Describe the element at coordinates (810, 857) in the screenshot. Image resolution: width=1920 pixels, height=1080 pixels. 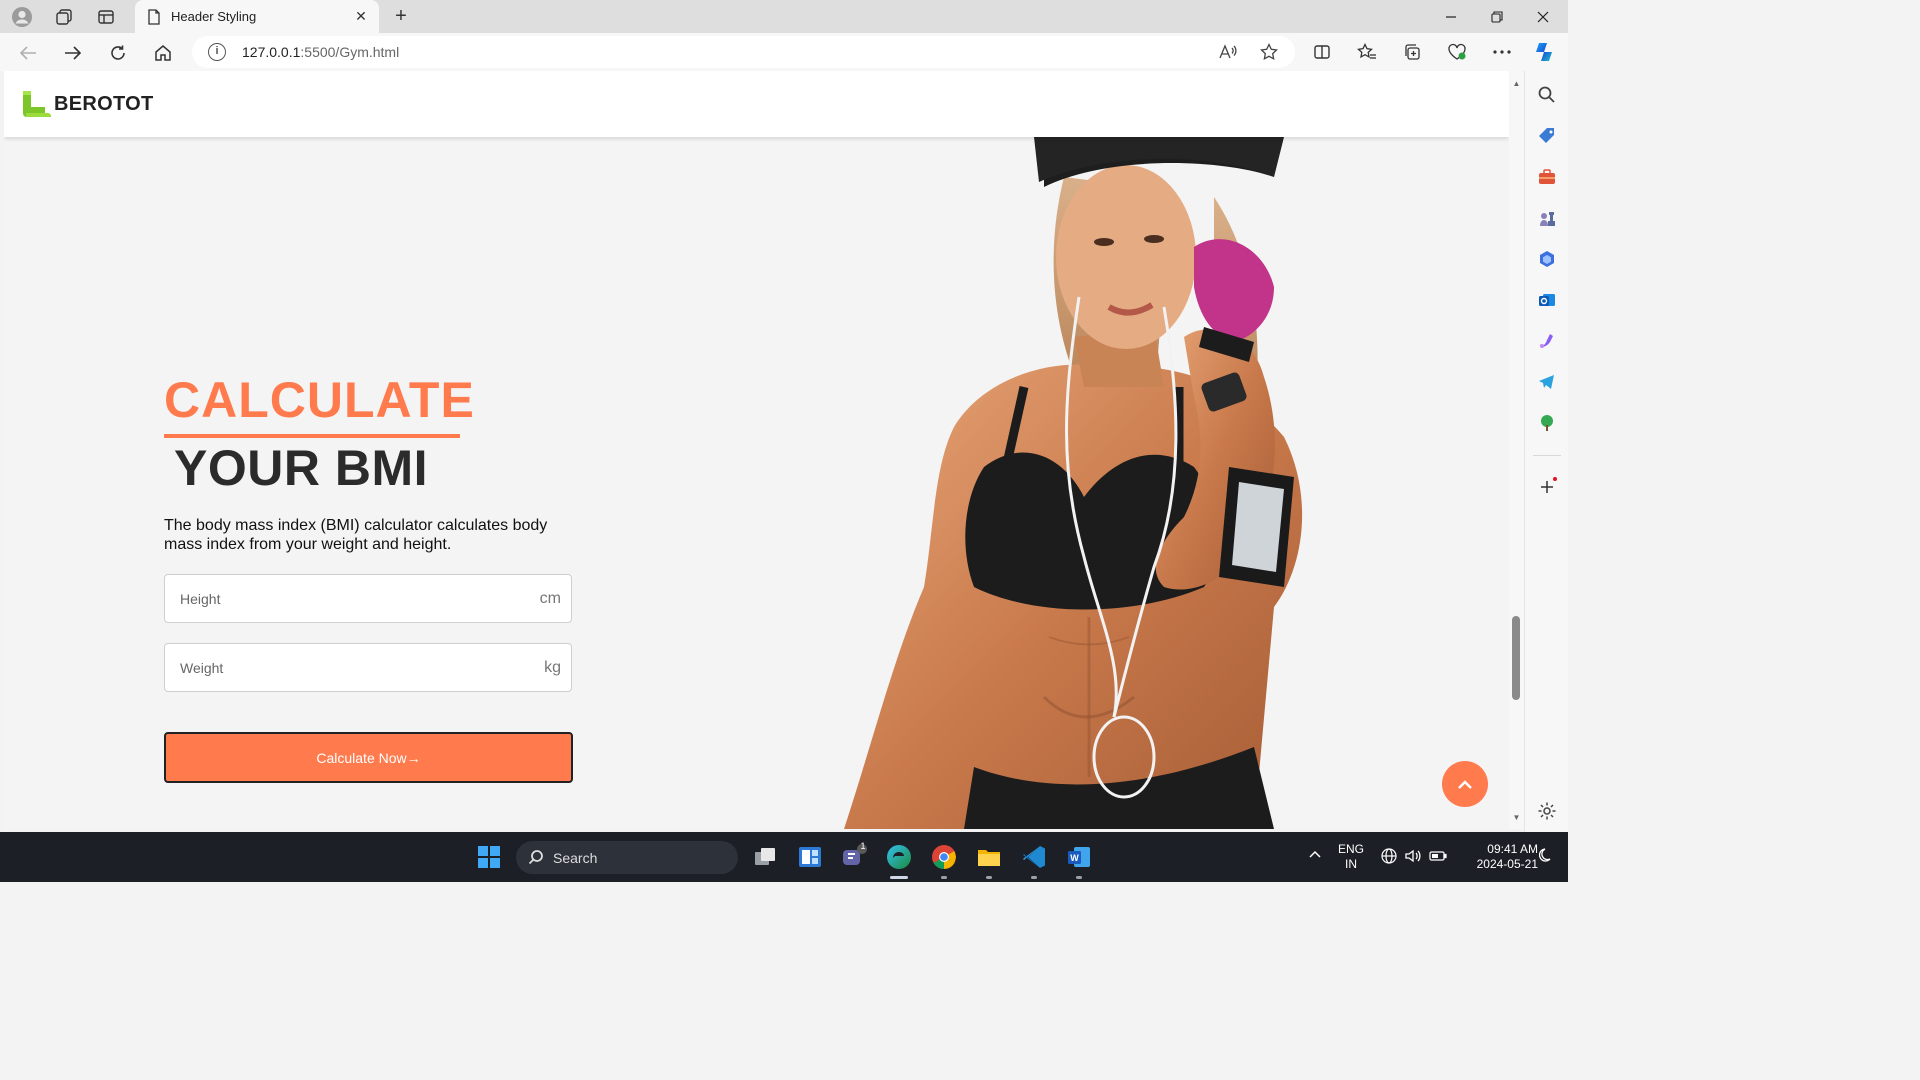
I see `widgets-icon` at that location.